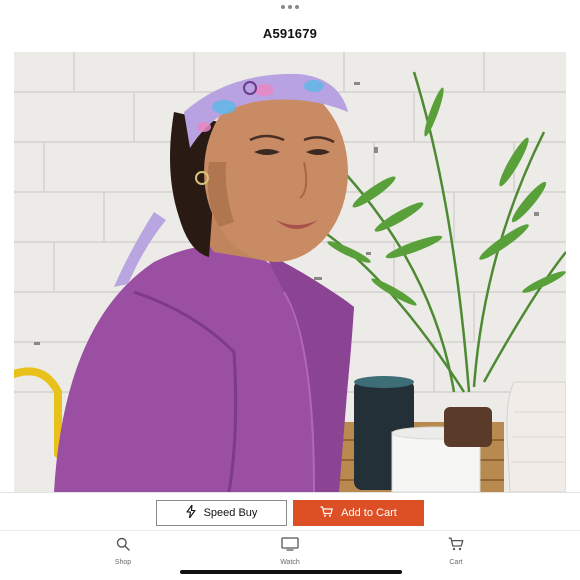 The height and width of the screenshot is (580, 580). What do you see at coordinates (123, 546) in the screenshot?
I see `search-icon` at bounding box center [123, 546].